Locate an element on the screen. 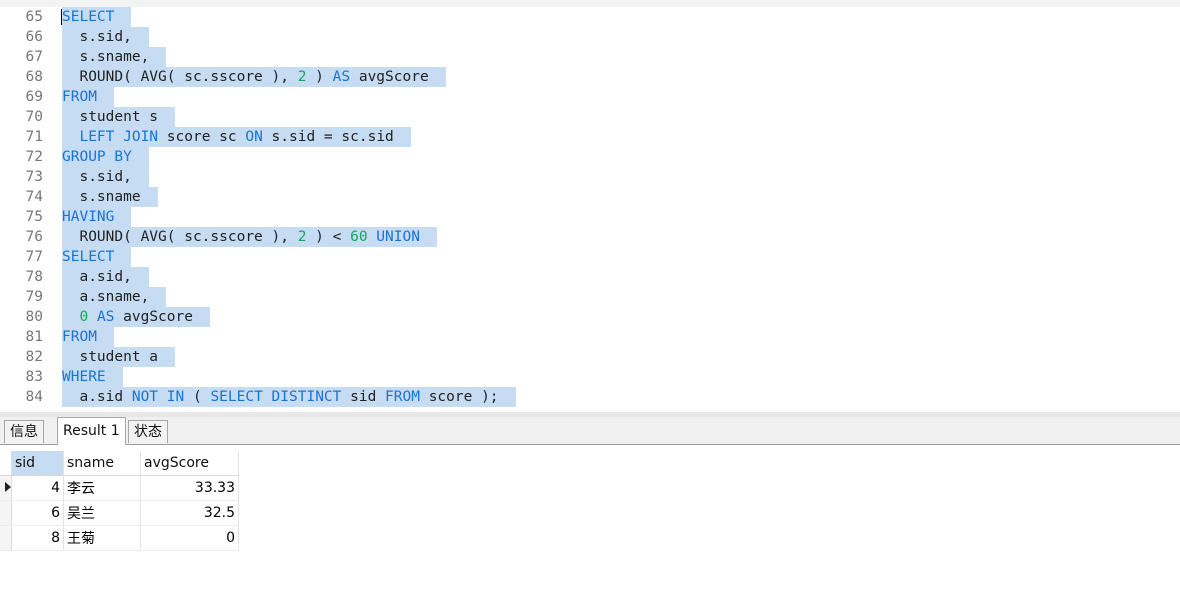 The width and height of the screenshot is (1180, 595). code-line: 77 SELECT is located at coordinates (590, 257).